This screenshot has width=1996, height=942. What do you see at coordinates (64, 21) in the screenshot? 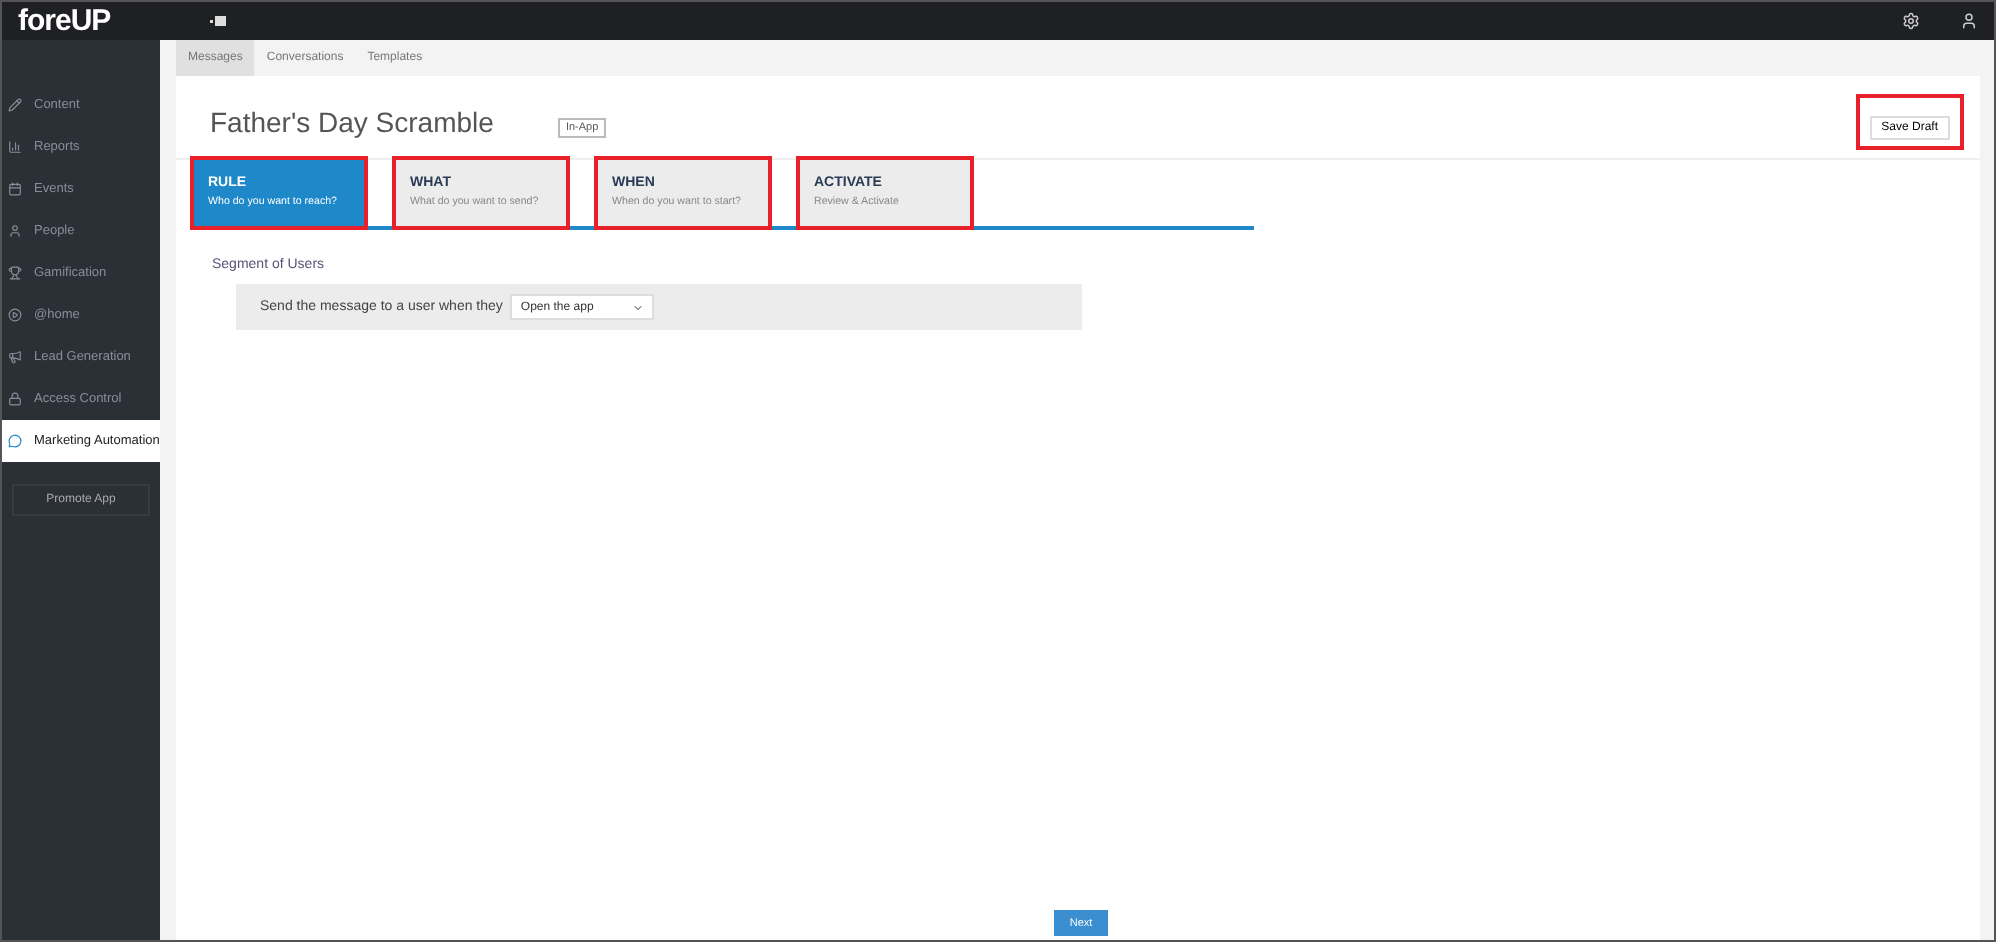
I see `app-logo: foreUP` at bounding box center [64, 21].